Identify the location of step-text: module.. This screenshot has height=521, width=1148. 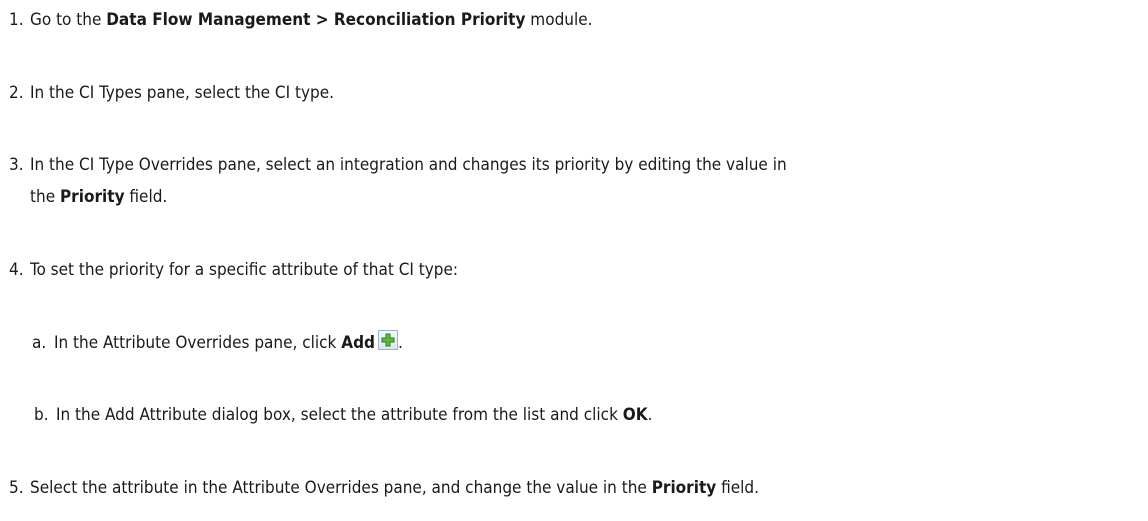
(559, 20).